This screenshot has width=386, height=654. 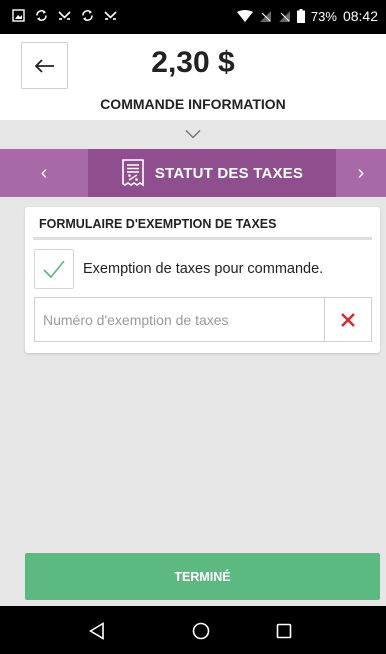 I want to click on image-notification-icon, so click(x=18, y=15).